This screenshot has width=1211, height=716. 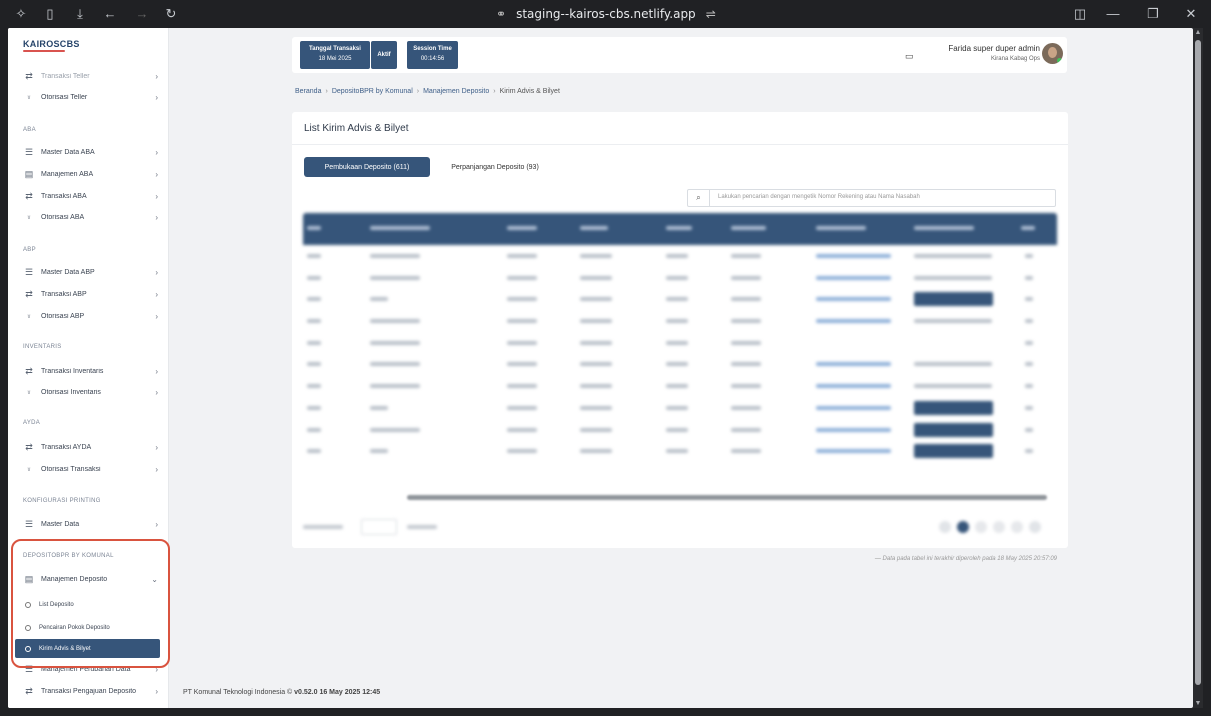 What do you see at coordinates (1035, 527) in the screenshot?
I see `next-page-button` at bounding box center [1035, 527].